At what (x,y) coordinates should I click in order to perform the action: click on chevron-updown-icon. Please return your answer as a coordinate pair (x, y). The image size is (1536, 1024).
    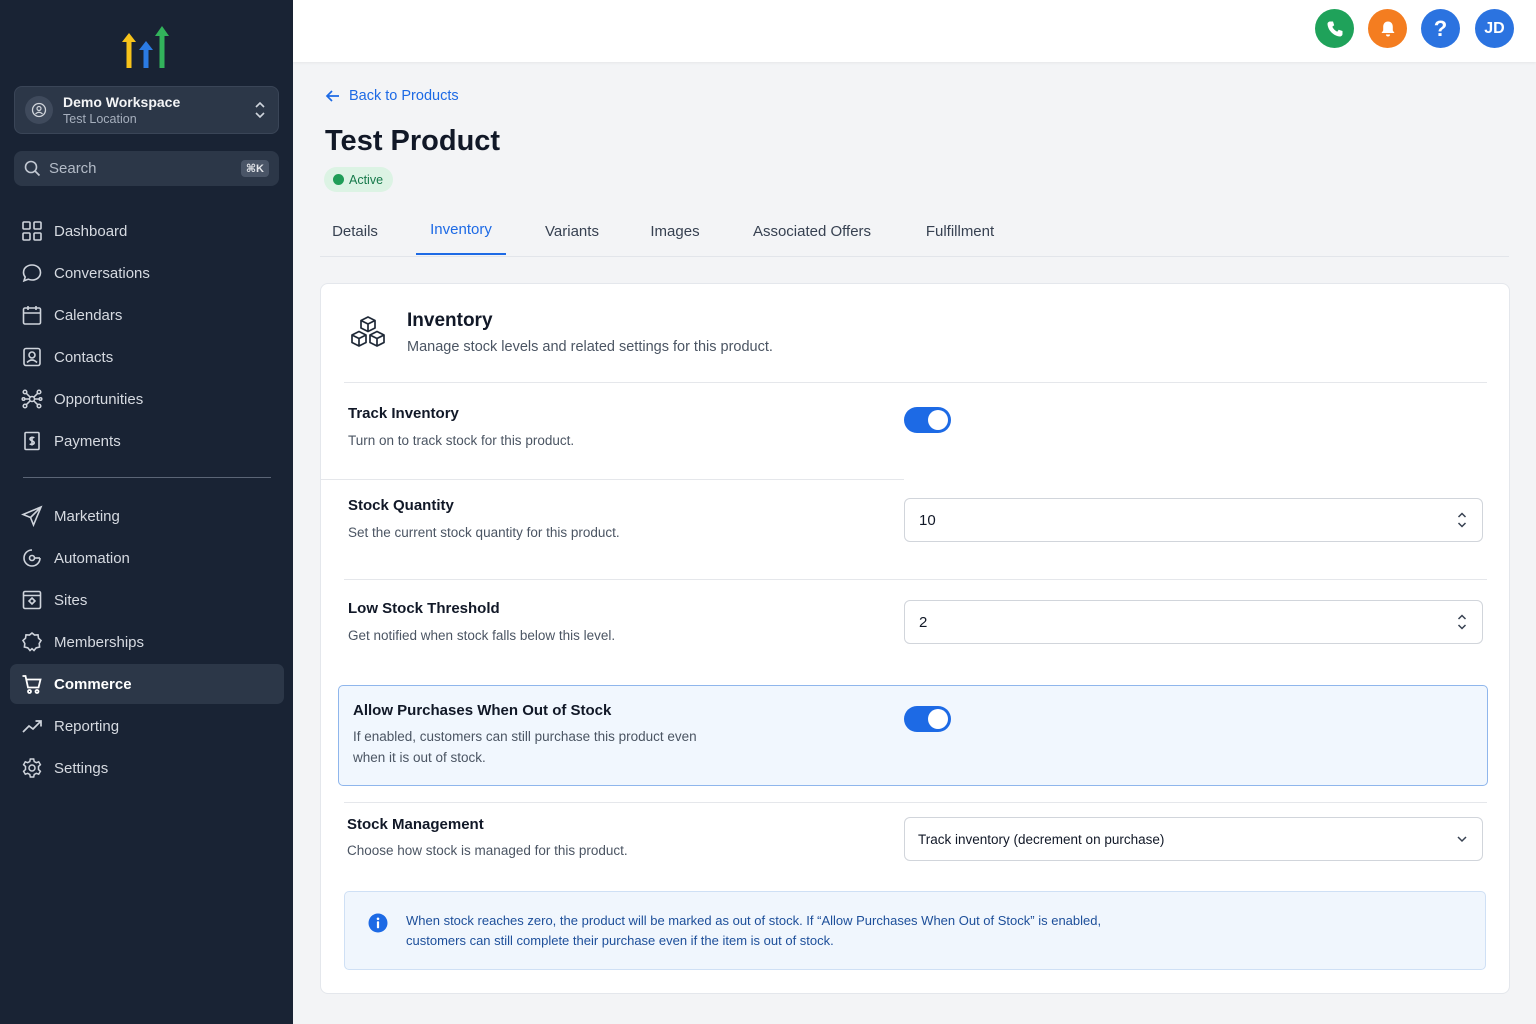
    Looking at the image, I should click on (260, 110).